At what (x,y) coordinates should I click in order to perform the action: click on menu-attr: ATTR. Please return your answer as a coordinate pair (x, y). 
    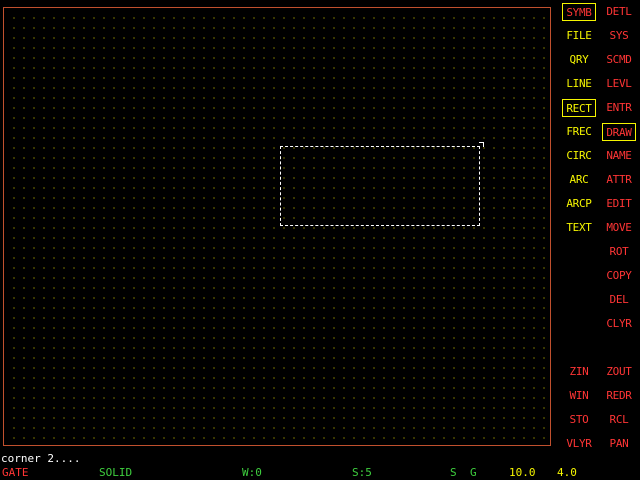
    Looking at the image, I should click on (619, 180).